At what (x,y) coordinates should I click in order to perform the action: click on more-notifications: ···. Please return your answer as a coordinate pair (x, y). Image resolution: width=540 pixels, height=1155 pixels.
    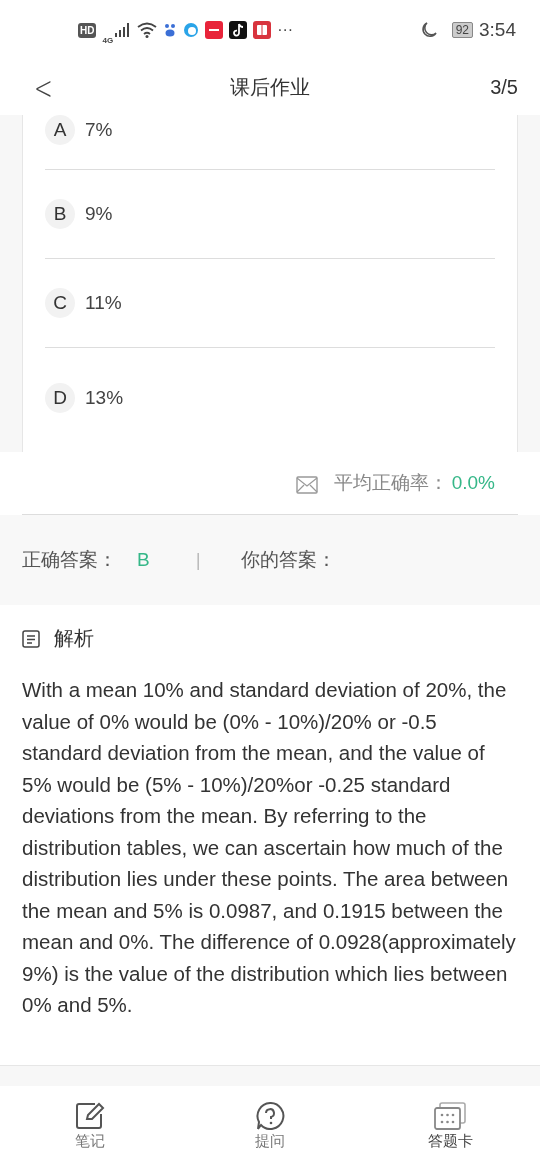
    Looking at the image, I should click on (285, 30).